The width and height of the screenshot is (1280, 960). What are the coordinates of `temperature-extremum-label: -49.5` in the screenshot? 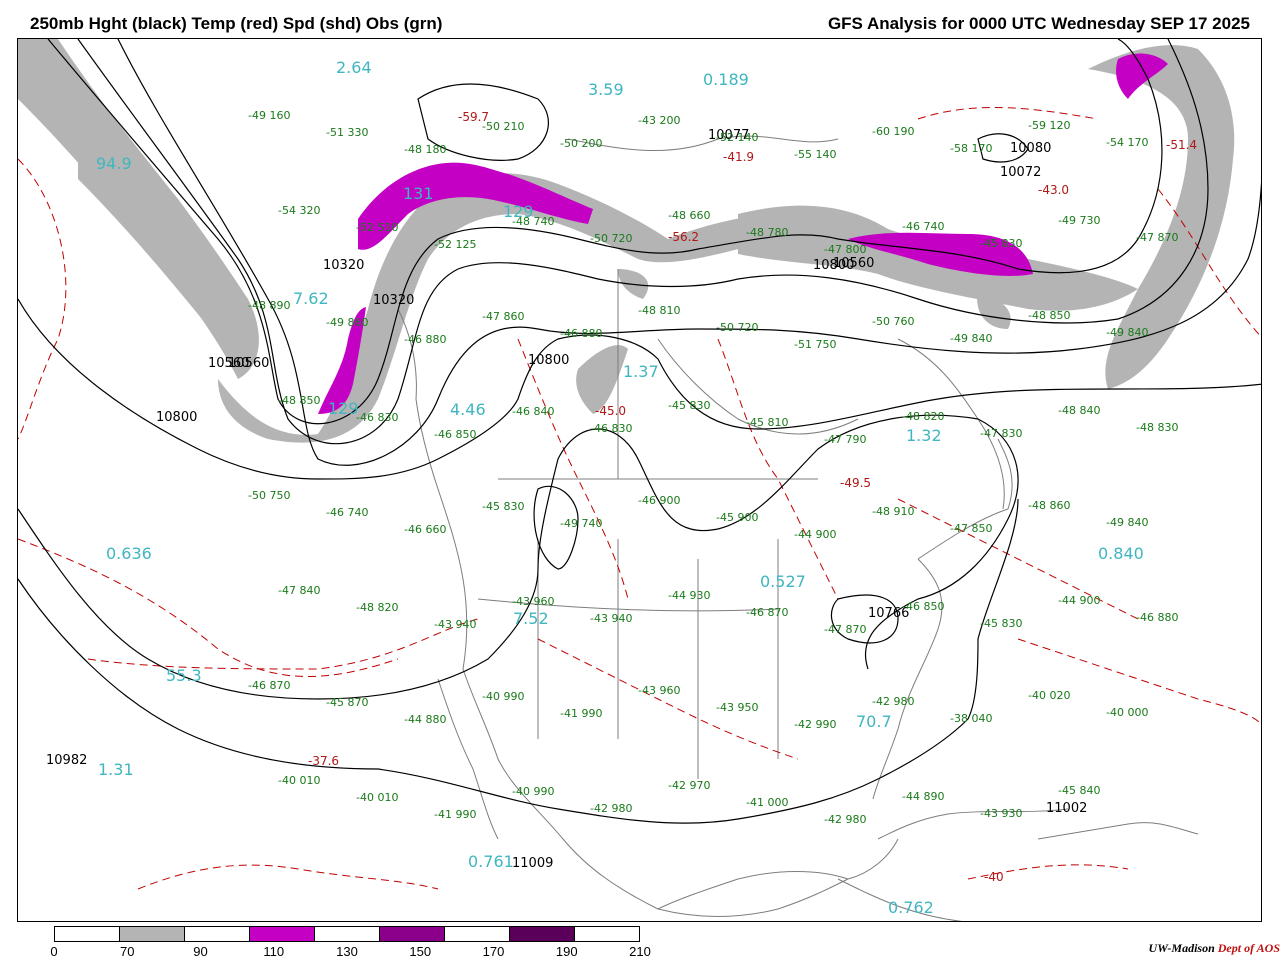 It's located at (855, 483).